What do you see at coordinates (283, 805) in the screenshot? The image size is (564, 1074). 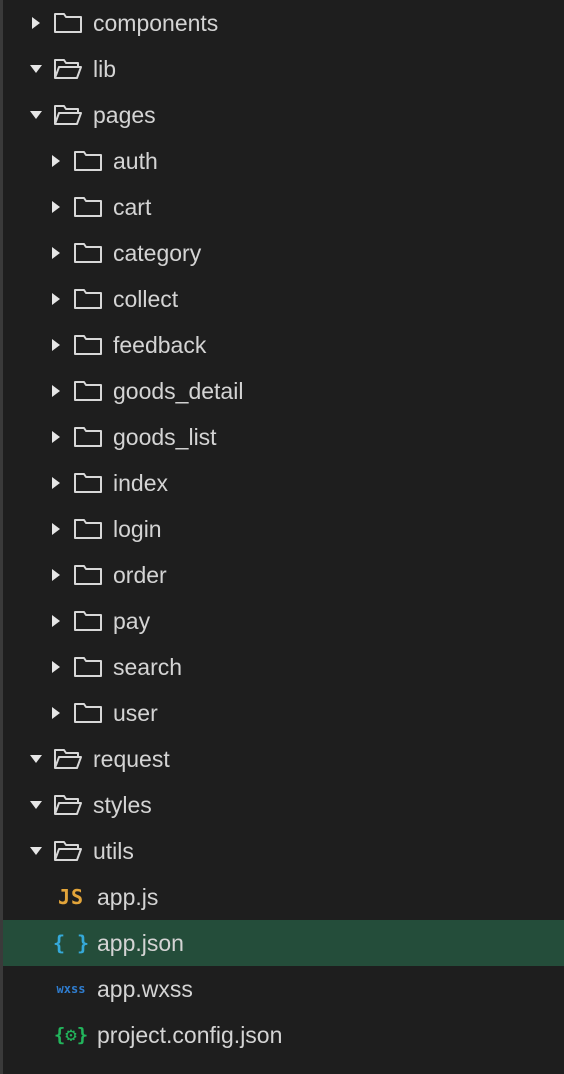 I see `tree-folder-styles: styles` at bounding box center [283, 805].